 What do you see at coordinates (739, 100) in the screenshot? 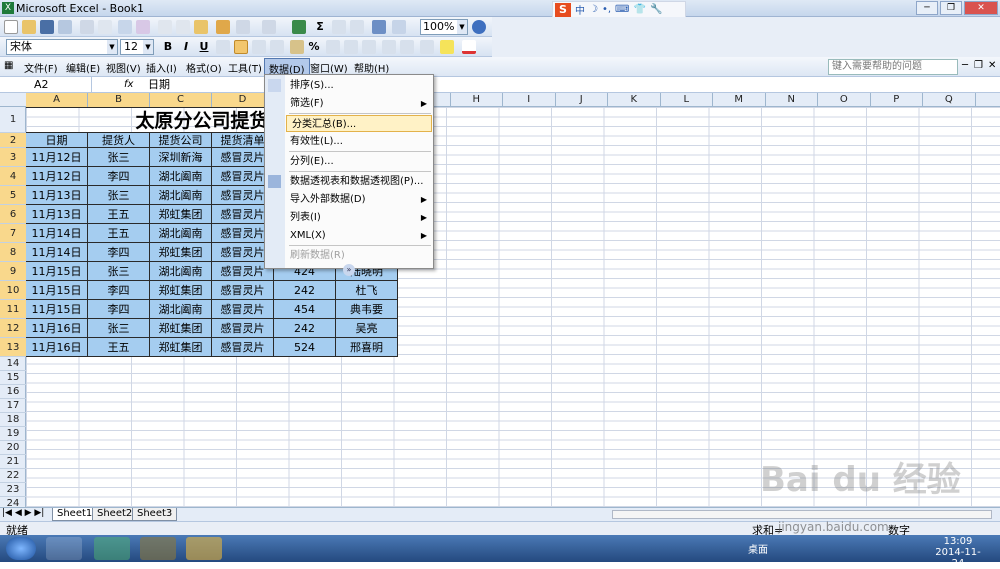
I see `column-header-m: M` at bounding box center [739, 100].